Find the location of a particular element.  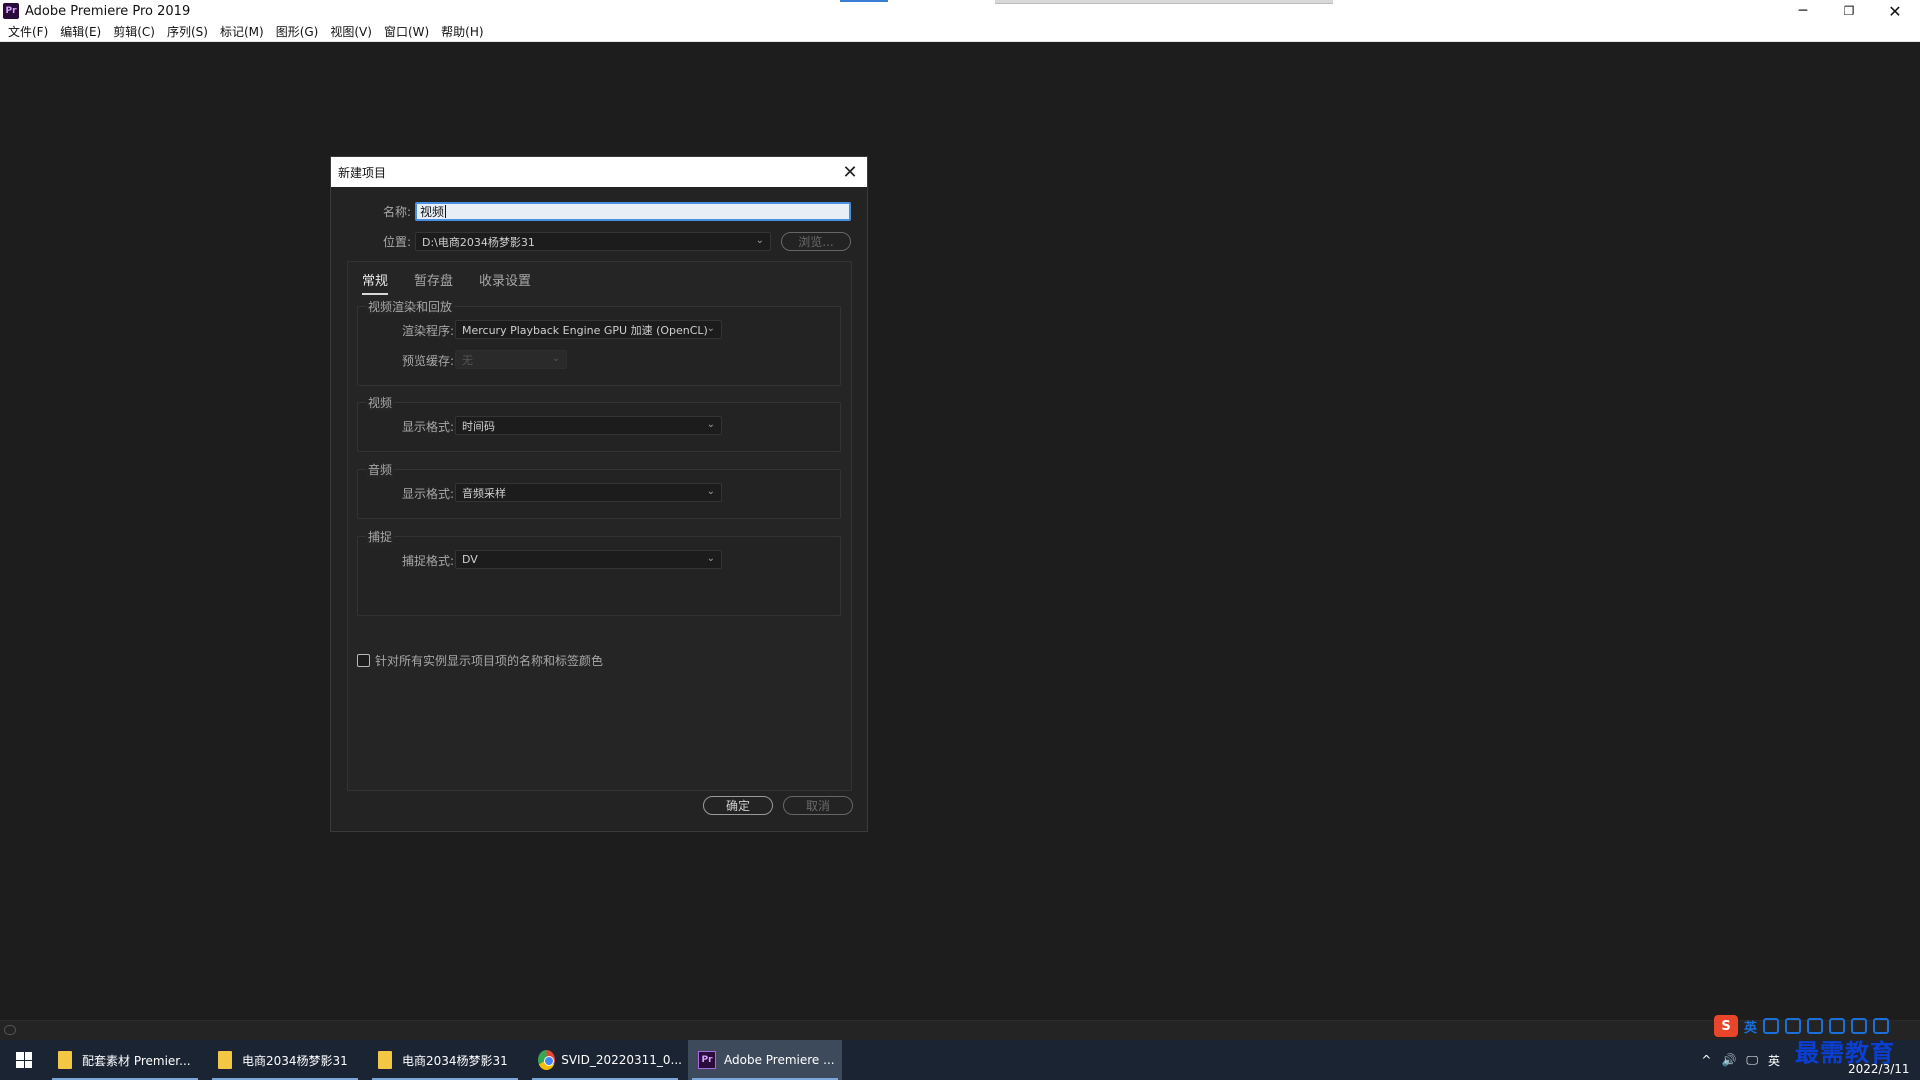

video-display-format-select: 时间码 ⌄ is located at coordinates (588, 425).